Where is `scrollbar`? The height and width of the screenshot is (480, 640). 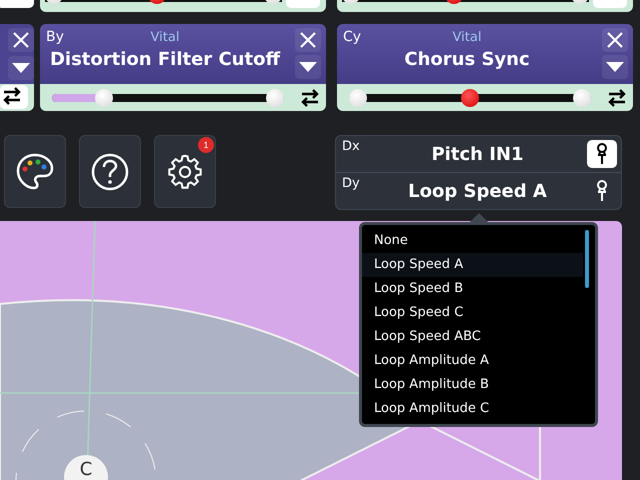 scrollbar is located at coordinates (587, 259).